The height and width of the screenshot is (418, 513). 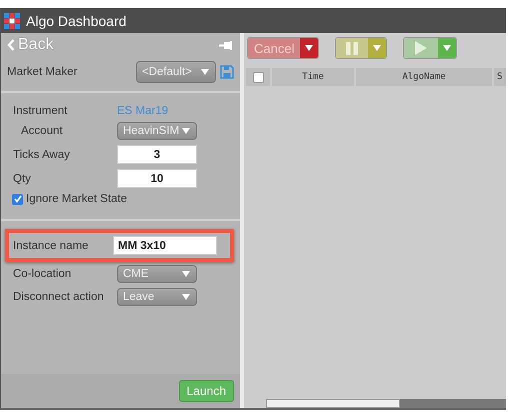 What do you see at coordinates (157, 274) in the screenshot?
I see `dropdown: CME` at bounding box center [157, 274].